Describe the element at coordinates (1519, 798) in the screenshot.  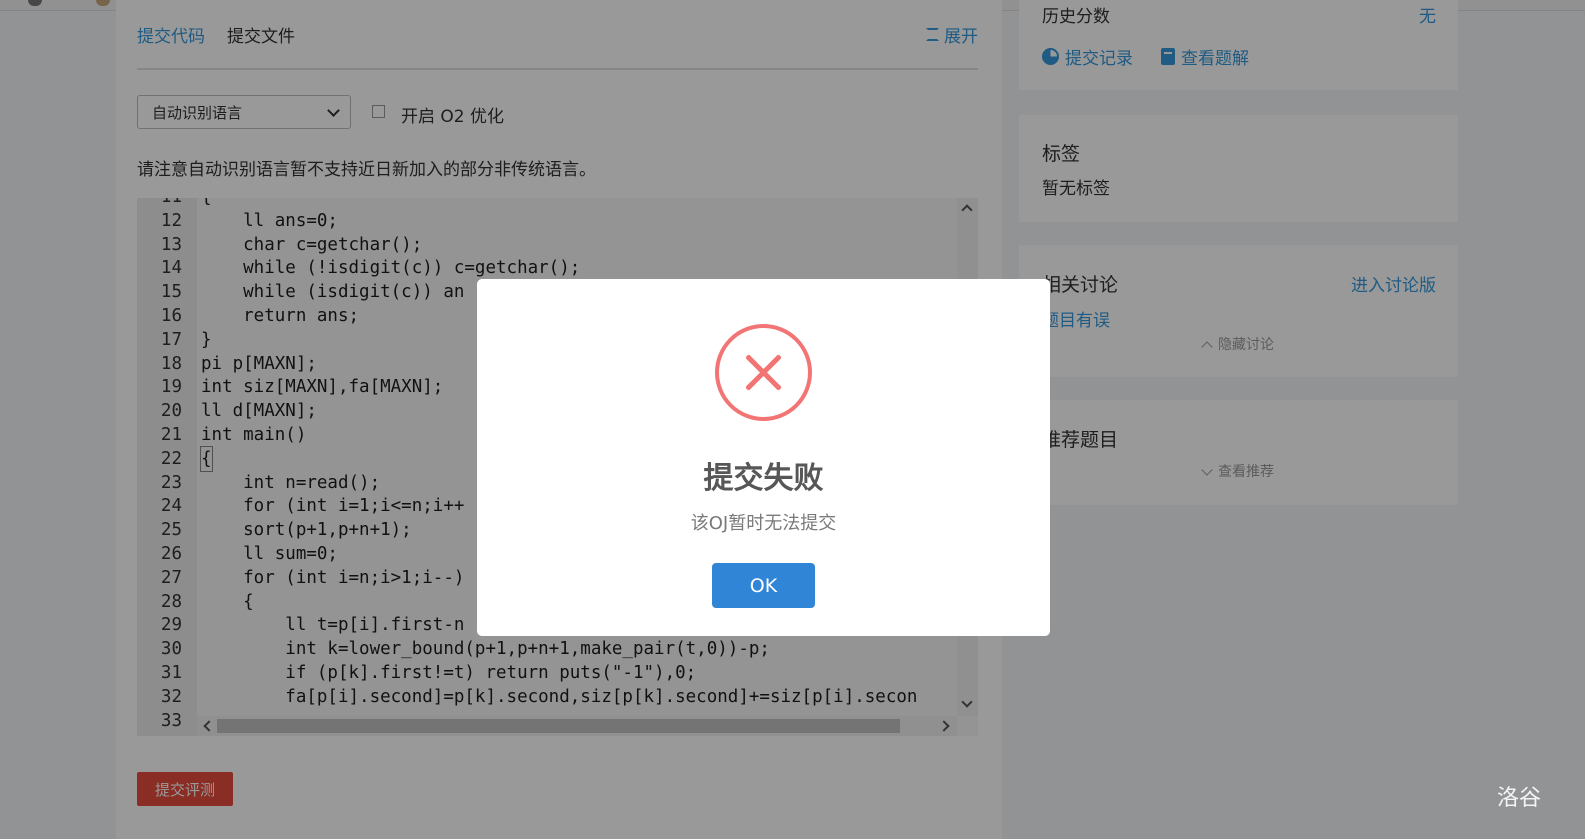
I see `luogu-watermark: 洛谷` at that location.